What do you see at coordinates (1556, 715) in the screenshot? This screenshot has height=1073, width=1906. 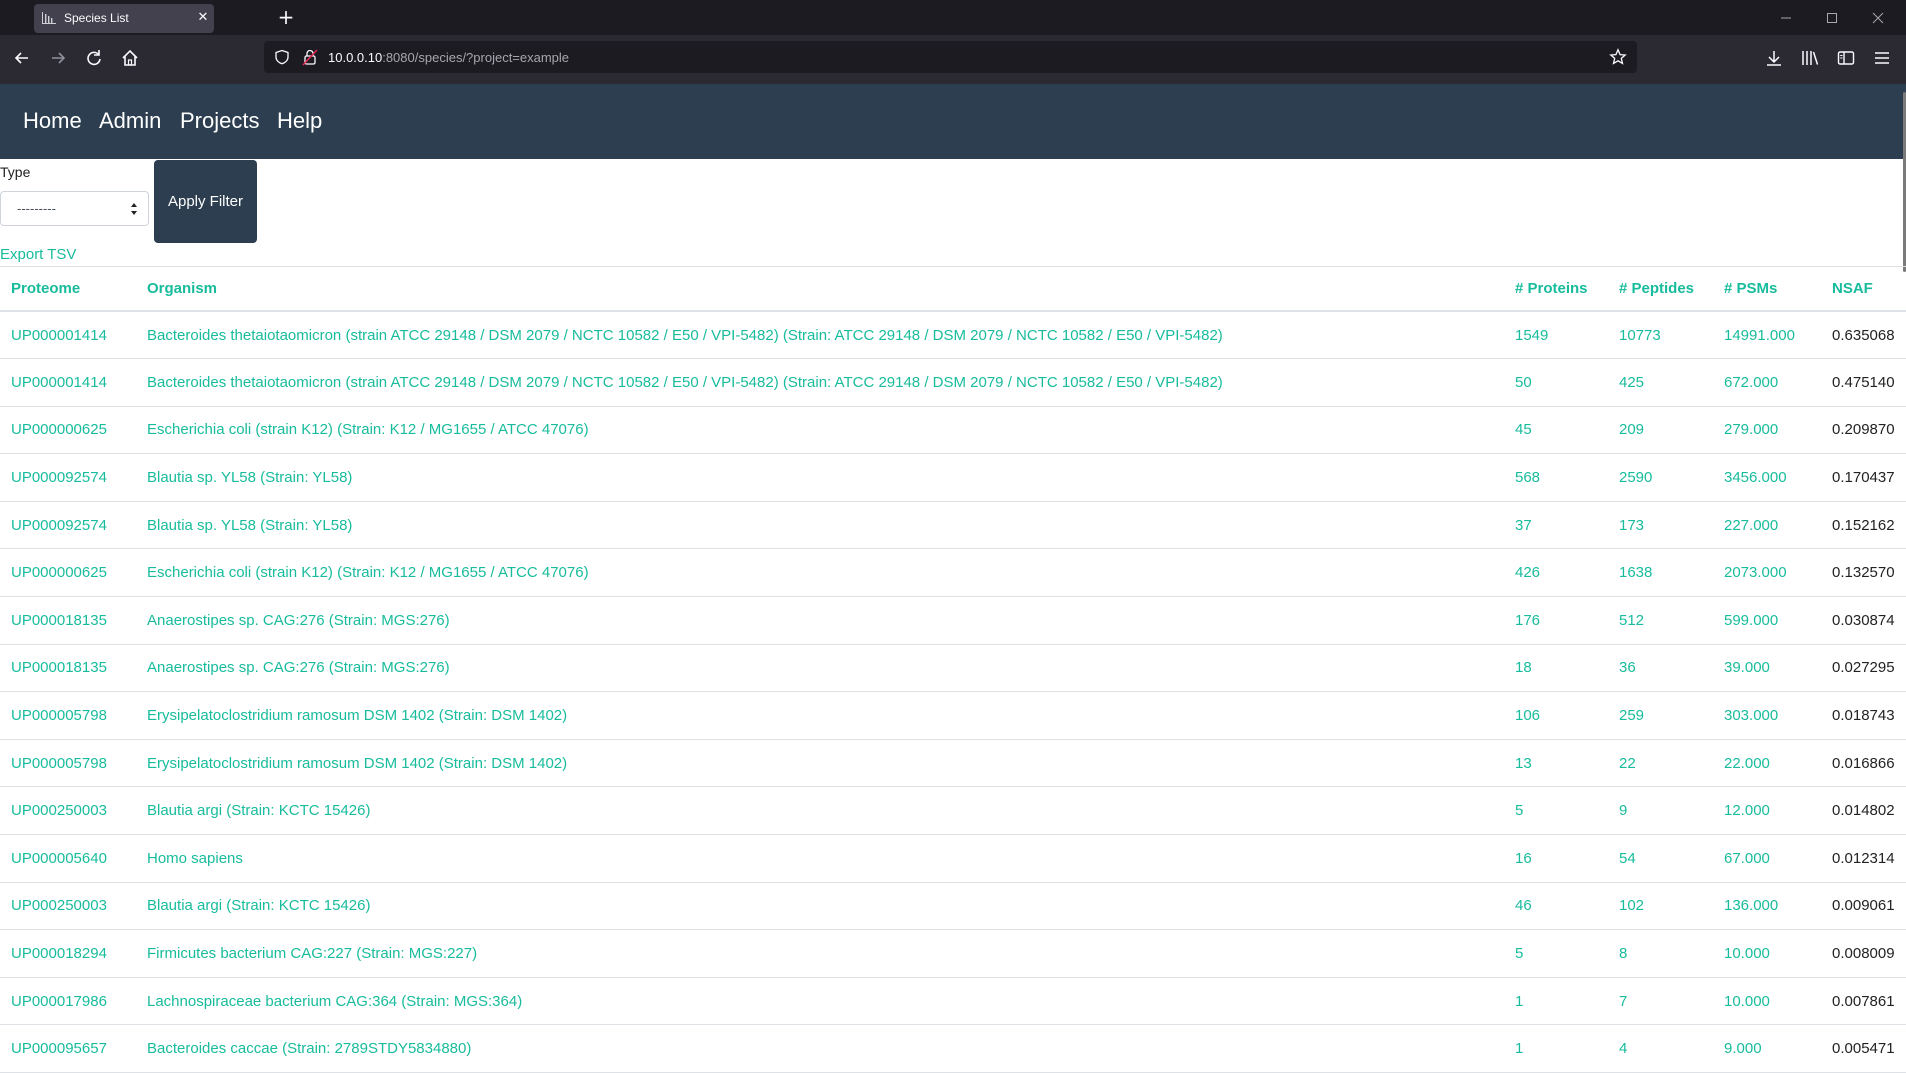 I see `proteins-count: 106` at bounding box center [1556, 715].